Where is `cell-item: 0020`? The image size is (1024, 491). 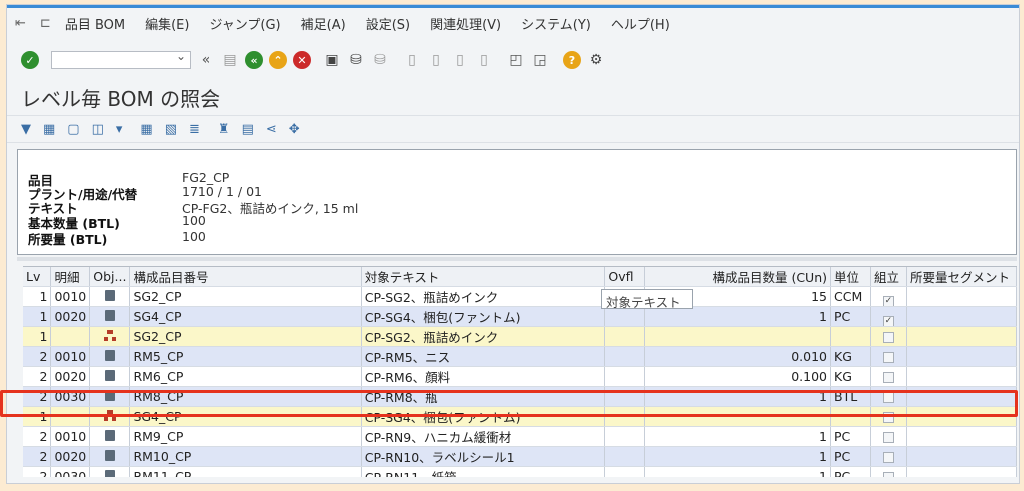 cell-item: 0020 is located at coordinates (70, 456).